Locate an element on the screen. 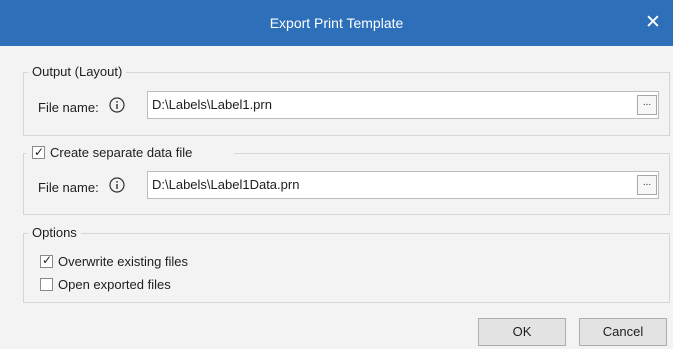  data-file-name-input: D:\Labels\Label1Data.prn is located at coordinates (403, 185).